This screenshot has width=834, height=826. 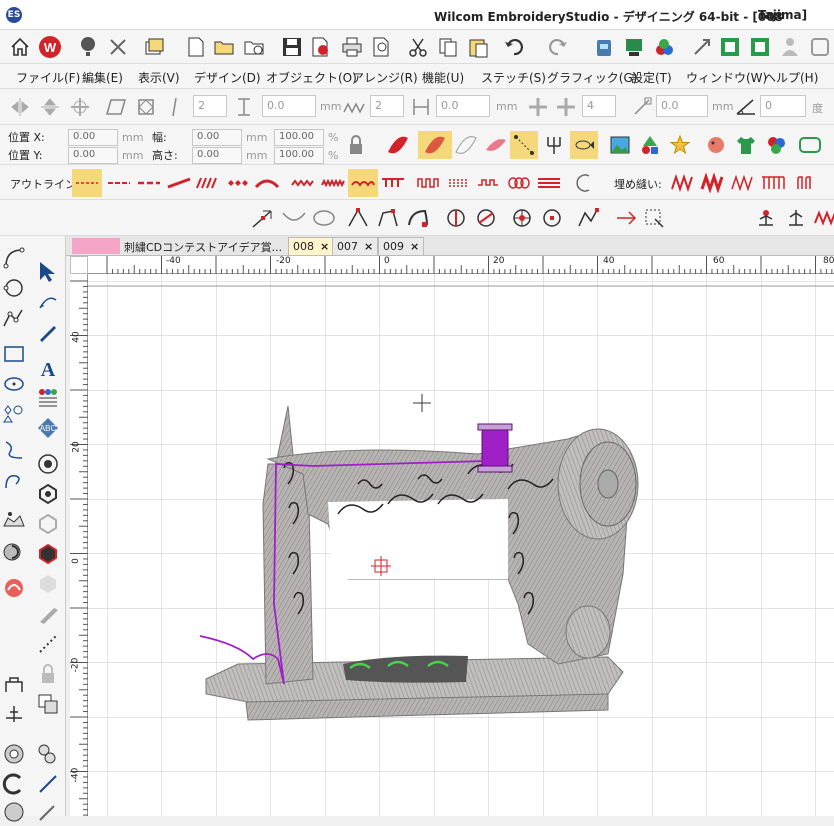 What do you see at coordinates (783, 106) in the screenshot?
I see `spin-input-7: 0` at bounding box center [783, 106].